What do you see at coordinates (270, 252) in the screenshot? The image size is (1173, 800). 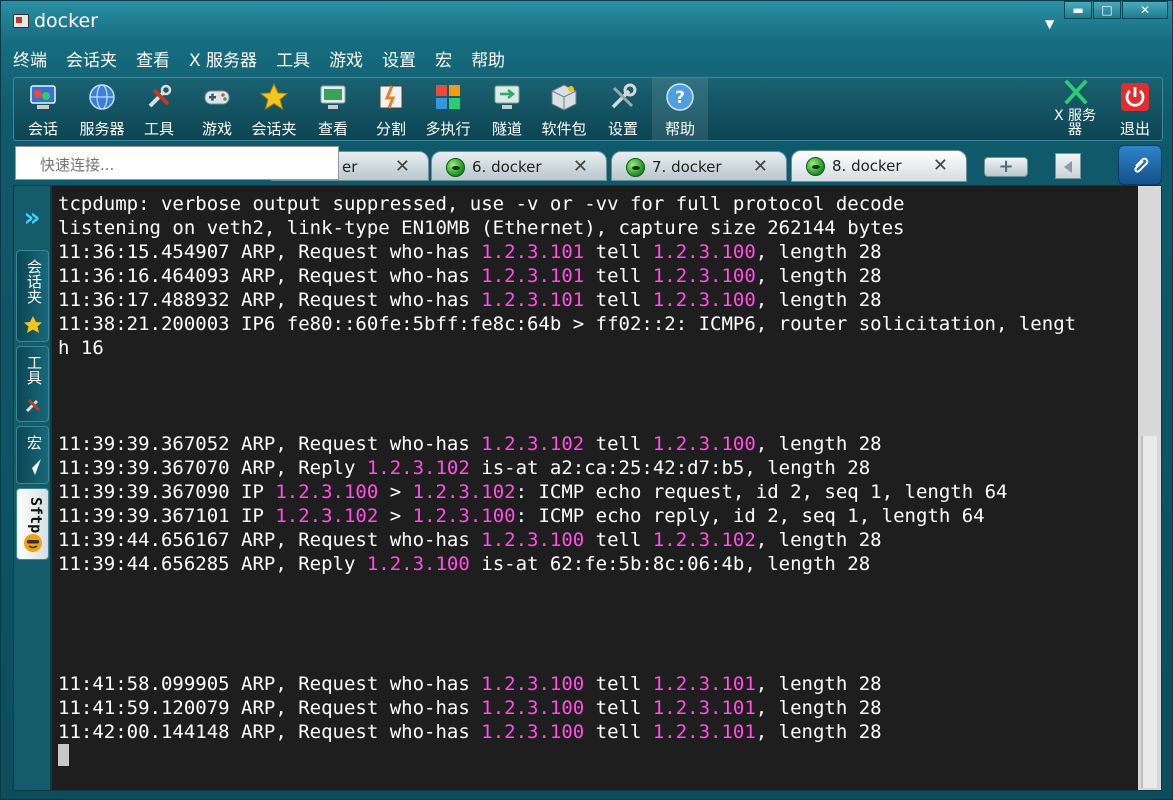 I see `terminal-text: 11:36:15.454907 ARP, Request who-has` at bounding box center [270, 252].